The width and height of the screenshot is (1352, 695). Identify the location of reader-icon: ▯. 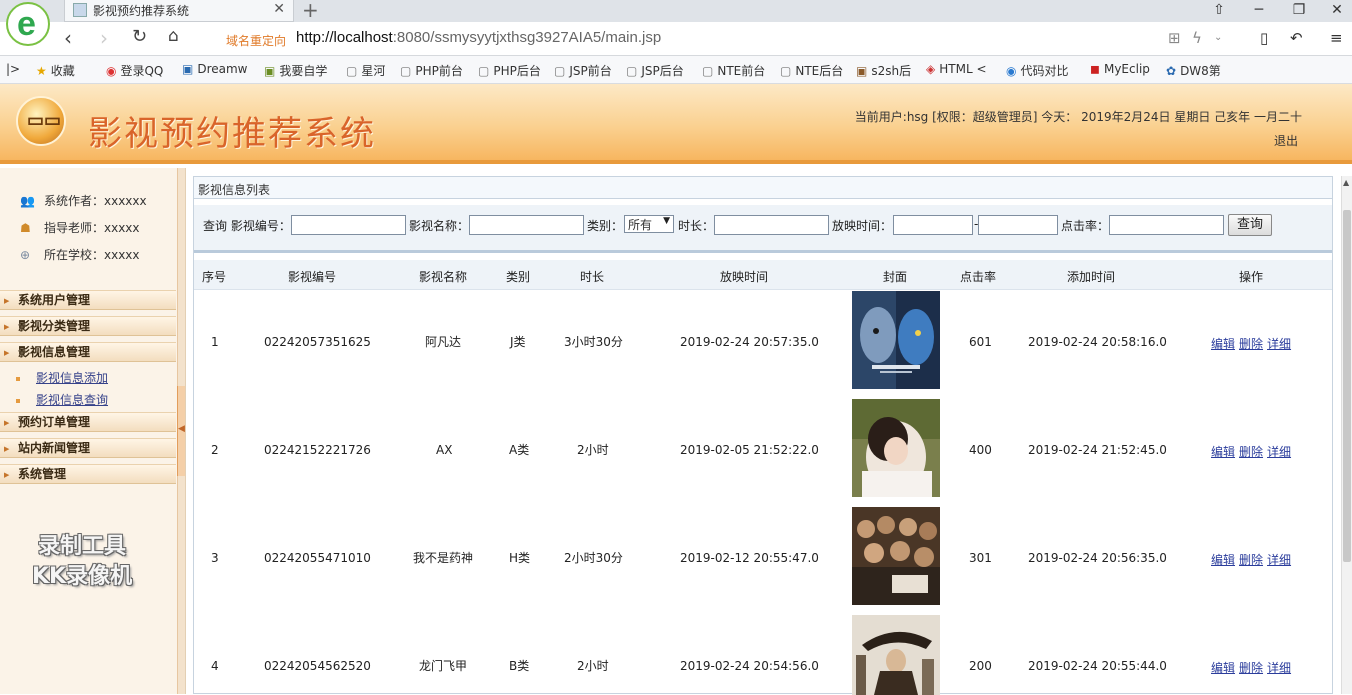
(1264, 38).